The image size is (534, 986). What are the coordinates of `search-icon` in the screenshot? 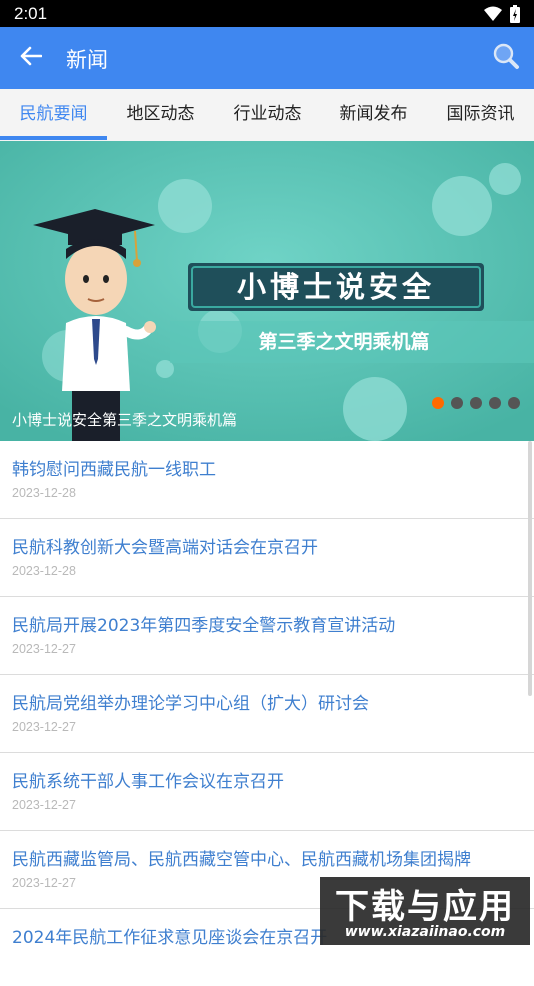 It's located at (506, 58).